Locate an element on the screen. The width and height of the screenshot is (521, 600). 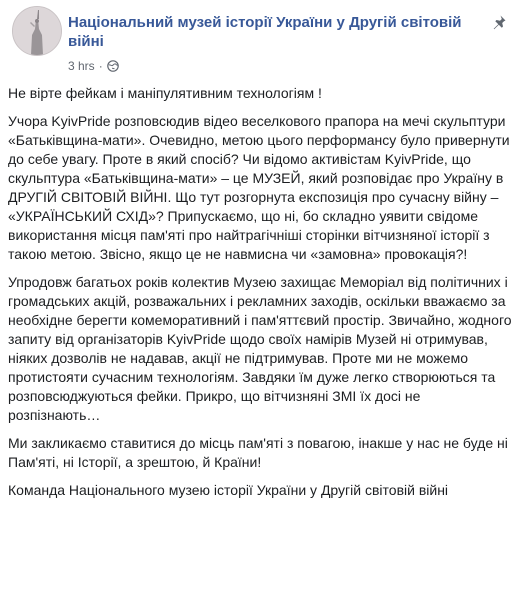
monument-avatar-icon is located at coordinates (37, 31).